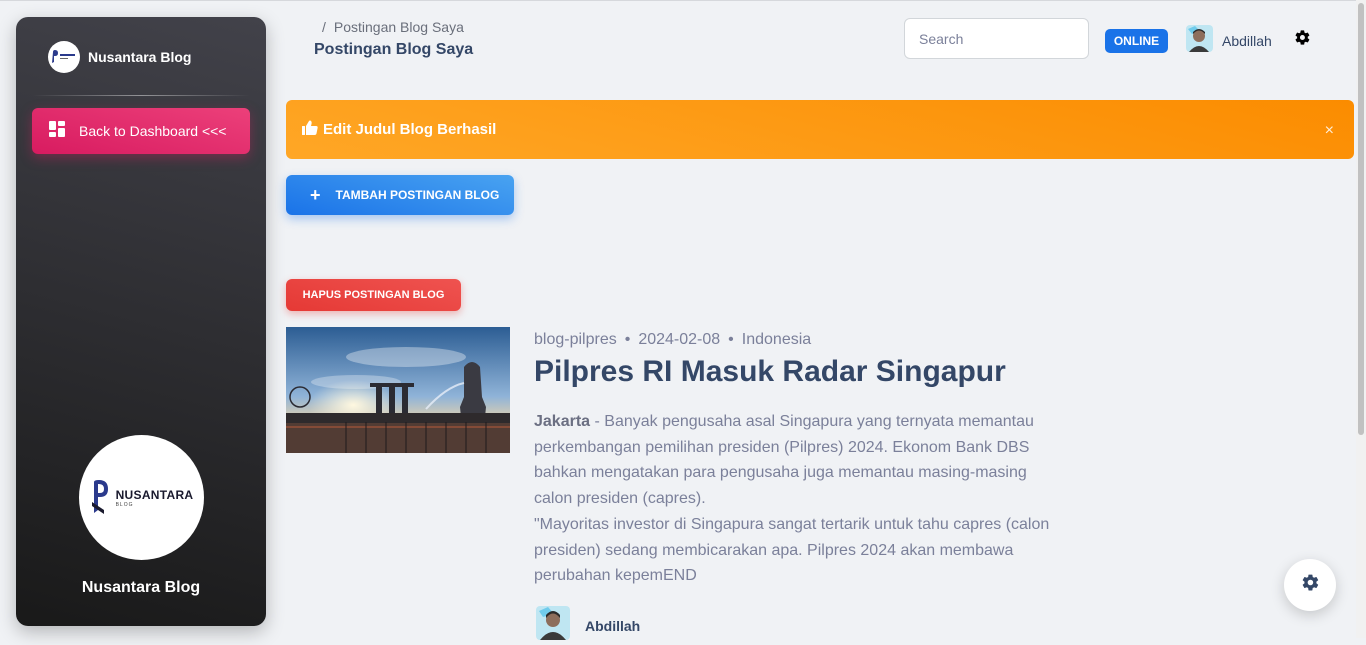 This screenshot has height=645, width=1366. What do you see at coordinates (310, 130) in the screenshot?
I see `thumbs-up-icon` at bounding box center [310, 130].